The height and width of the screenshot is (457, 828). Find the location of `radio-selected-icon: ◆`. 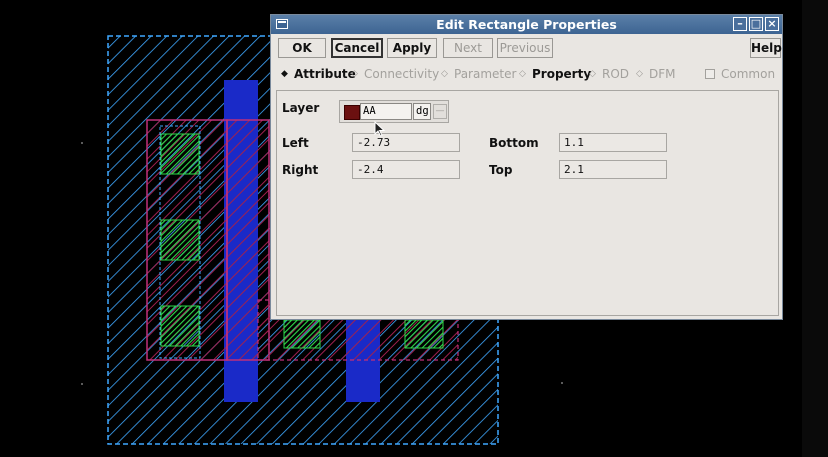

radio-selected-icon: ◆ is located at coordinates (284, 74).